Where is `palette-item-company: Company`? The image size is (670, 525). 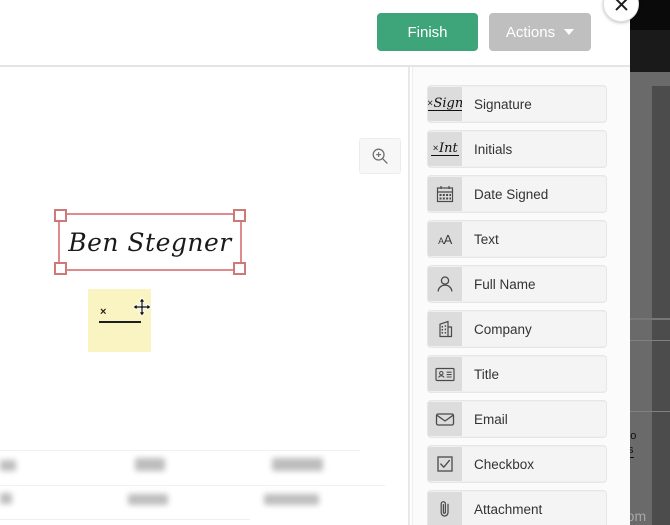
palette-item-company: Company is located at coordinates (517, 329).